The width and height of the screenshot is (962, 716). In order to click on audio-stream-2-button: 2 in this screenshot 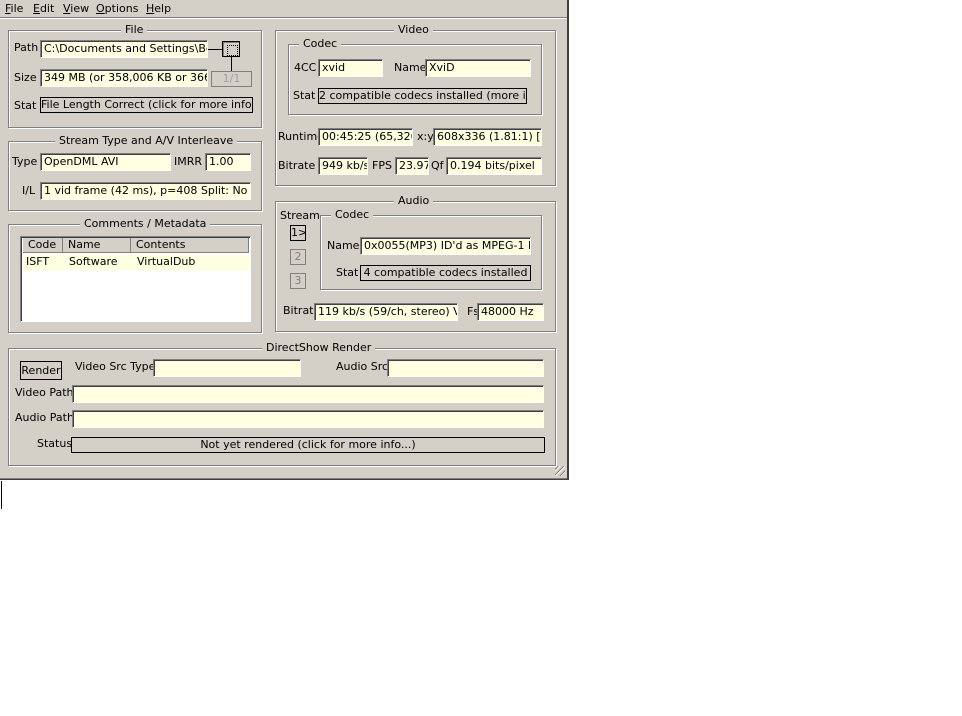, I will do `click(298, 257)`.